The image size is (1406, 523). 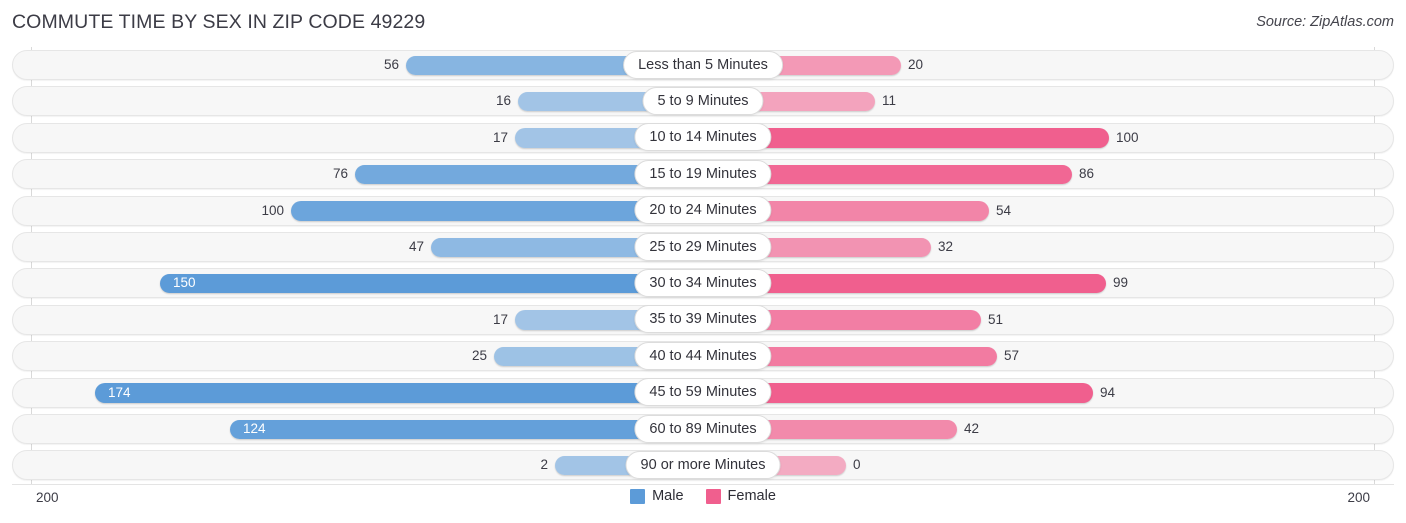 I want to click on value-label-female: 99, so click(x=1121, y=283).